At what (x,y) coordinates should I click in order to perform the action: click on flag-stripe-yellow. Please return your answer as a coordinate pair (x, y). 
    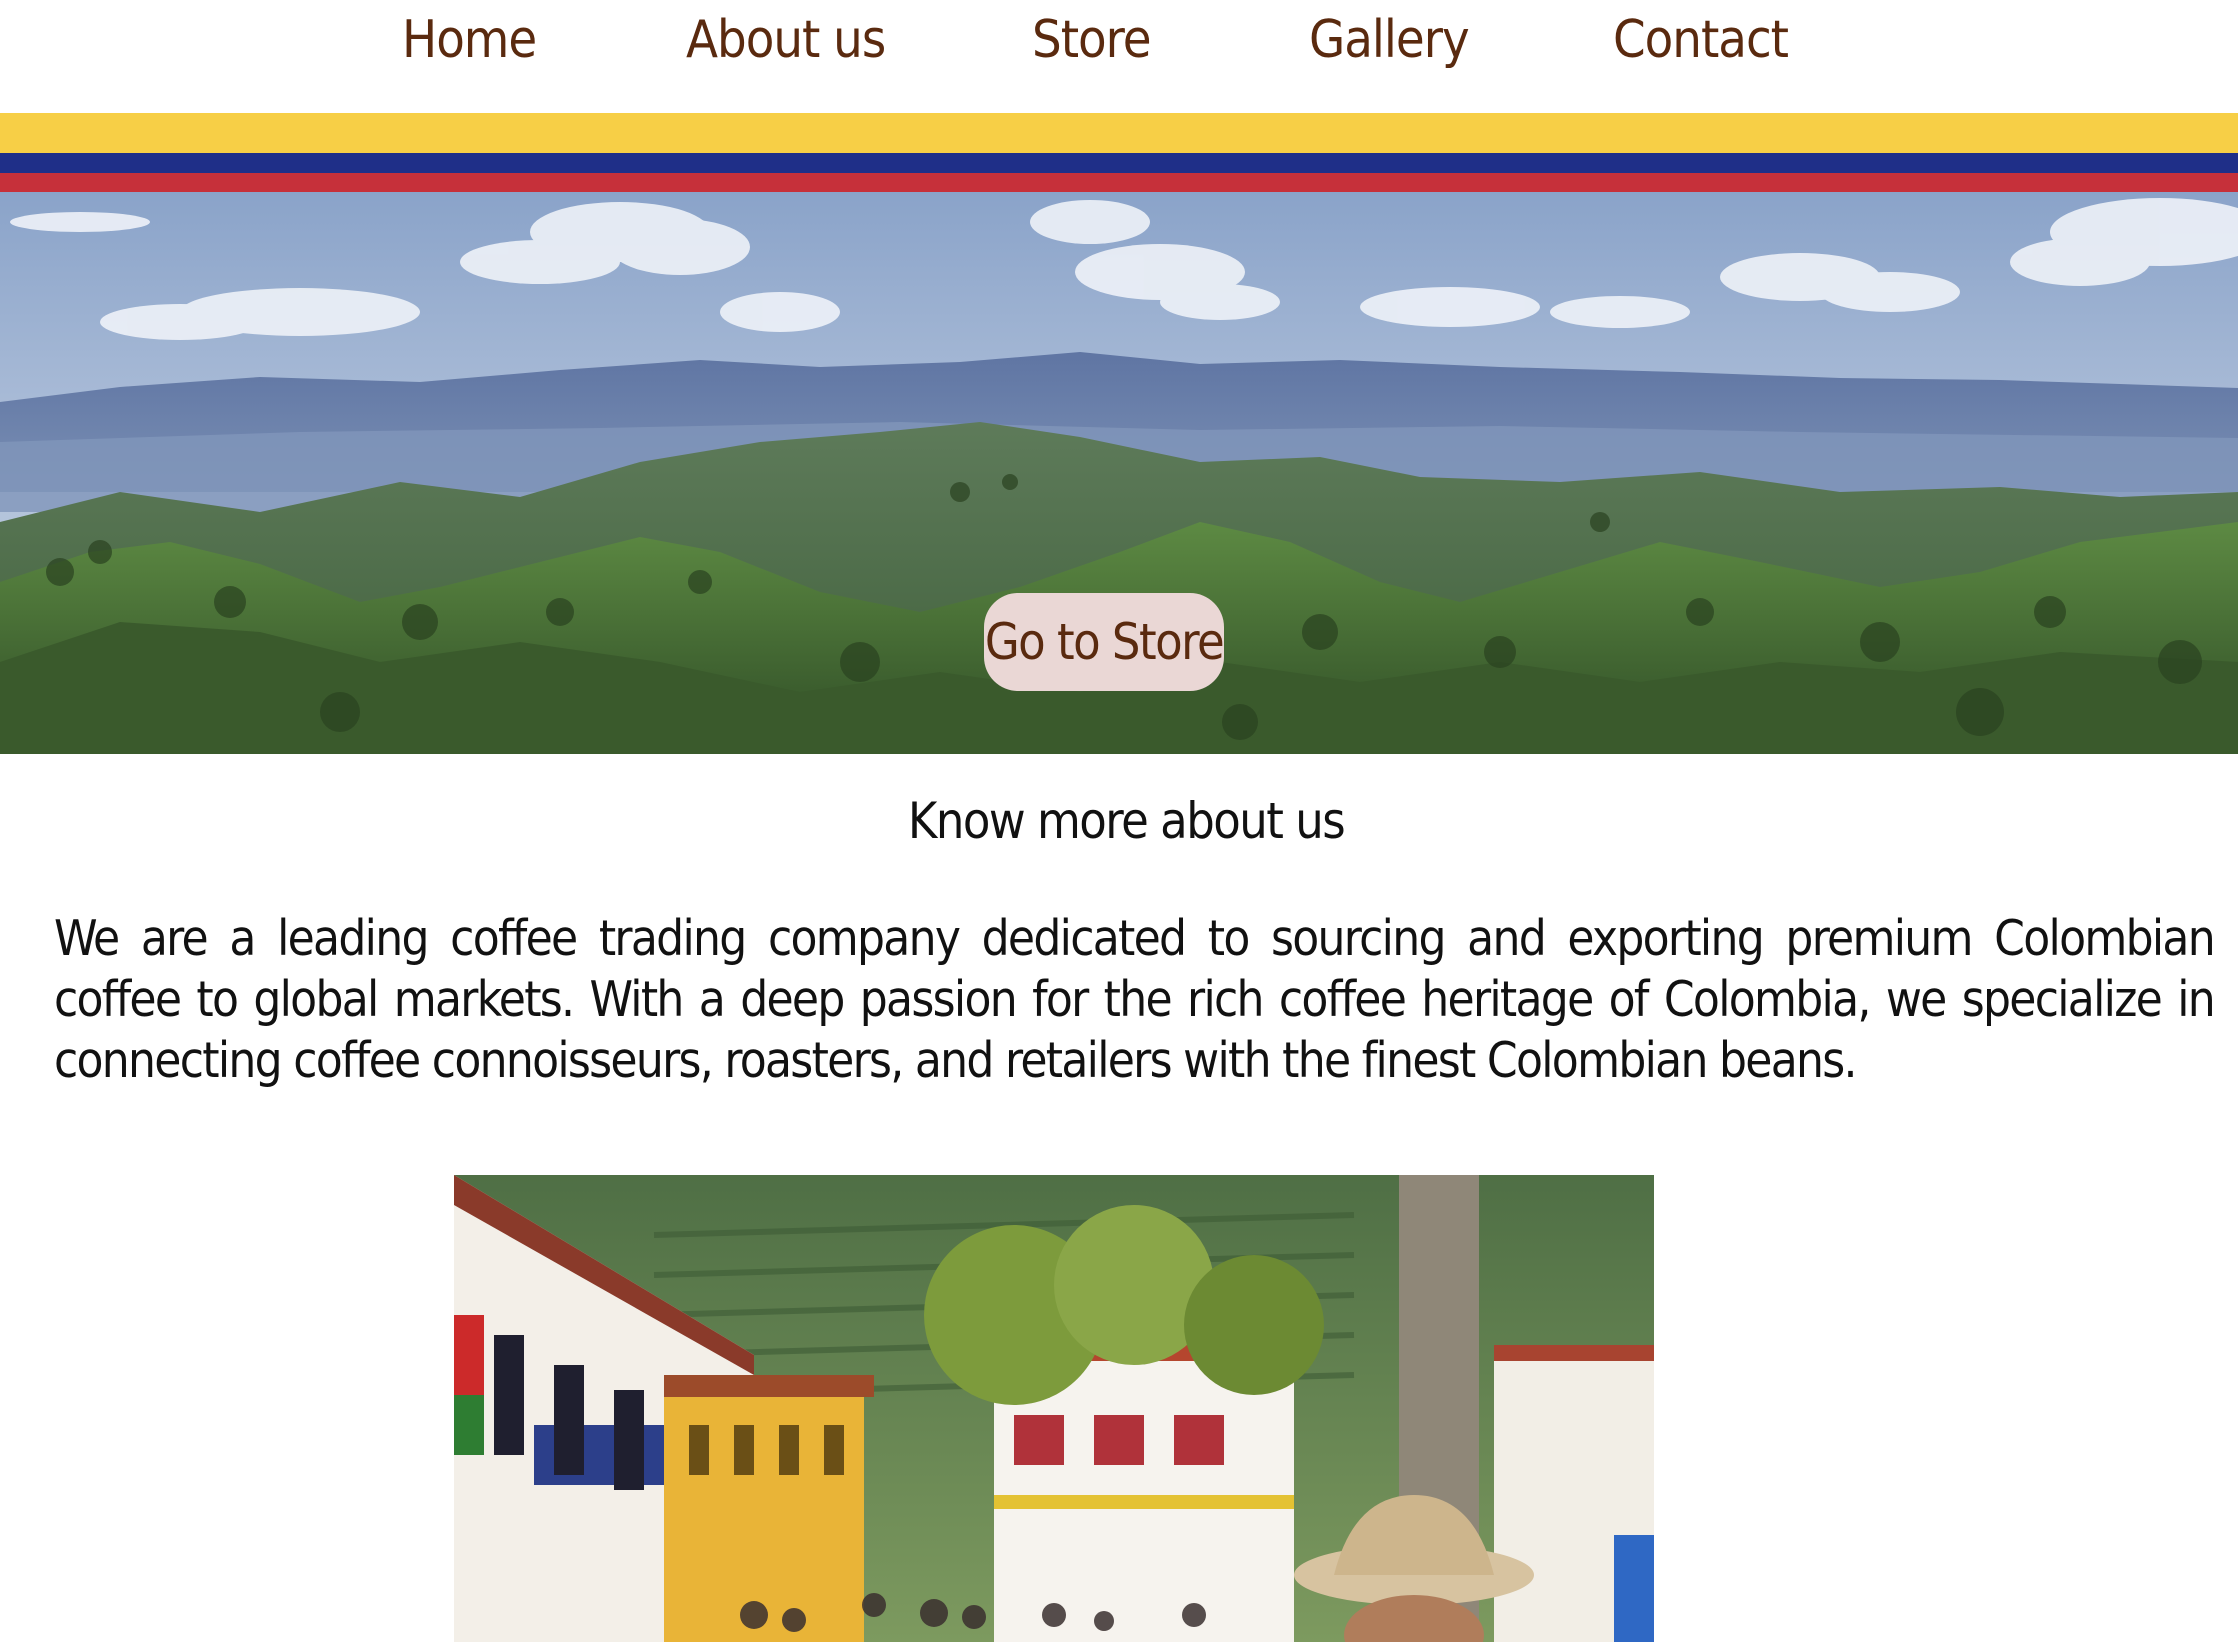
    Looking at the image, I should click on (1119, 133).